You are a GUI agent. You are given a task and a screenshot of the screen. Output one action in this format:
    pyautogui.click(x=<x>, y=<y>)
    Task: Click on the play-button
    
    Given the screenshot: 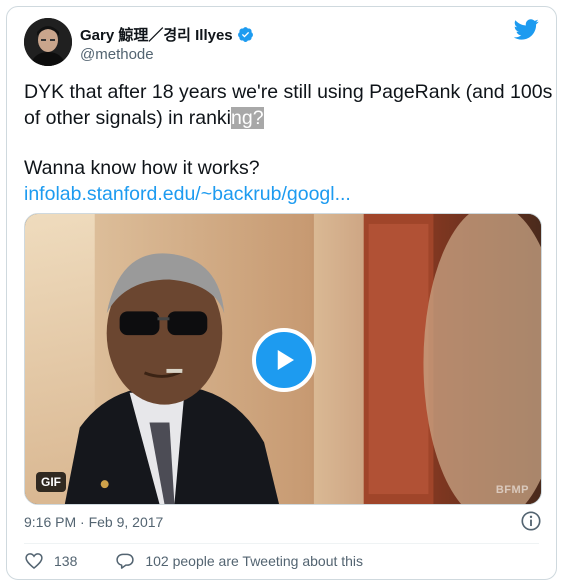 What is the action you would take?
    pyautogui.click(x=284, y=360)
    